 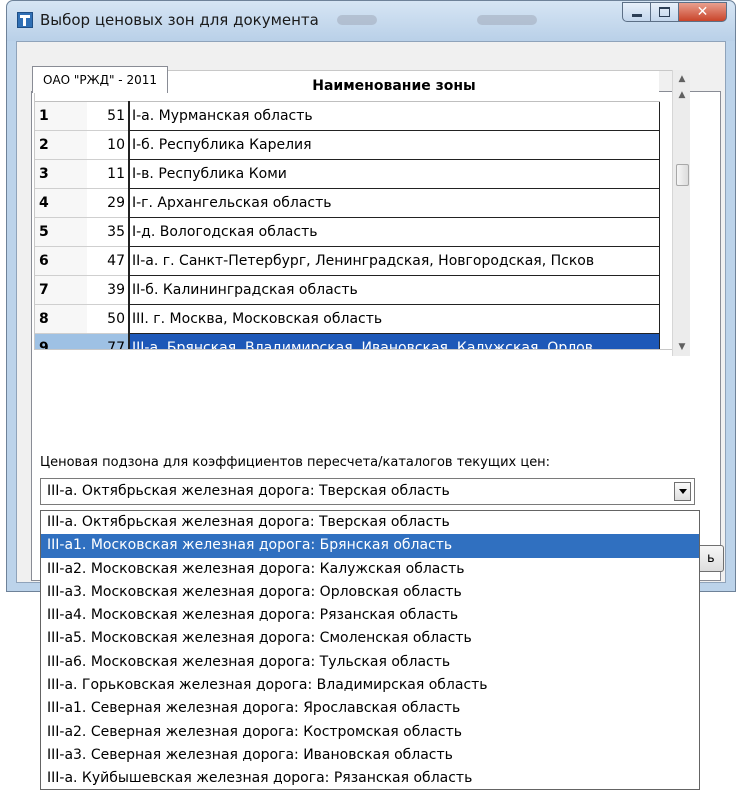 What do you see at coordinates (394, 319) in the screenshot?
I see `cell-name: III. г. Москва, Московская область` at bounding box center [394, 319].